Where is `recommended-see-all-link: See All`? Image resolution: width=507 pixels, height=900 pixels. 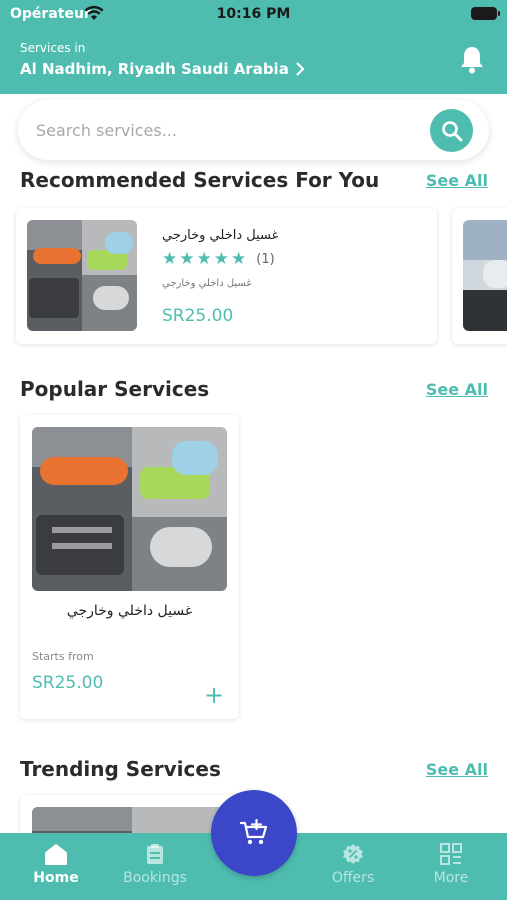 recommended-see-all-link: See All is located at coordinates (457, 180).